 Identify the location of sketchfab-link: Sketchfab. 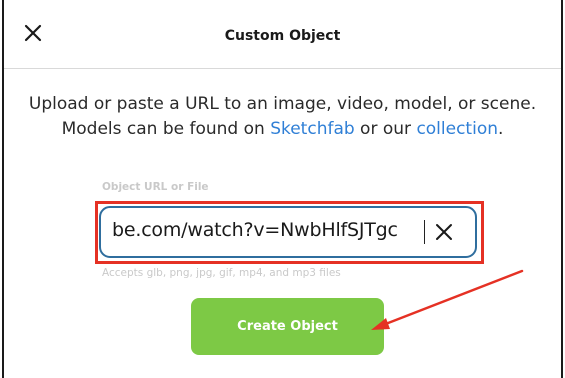
(312, 129).